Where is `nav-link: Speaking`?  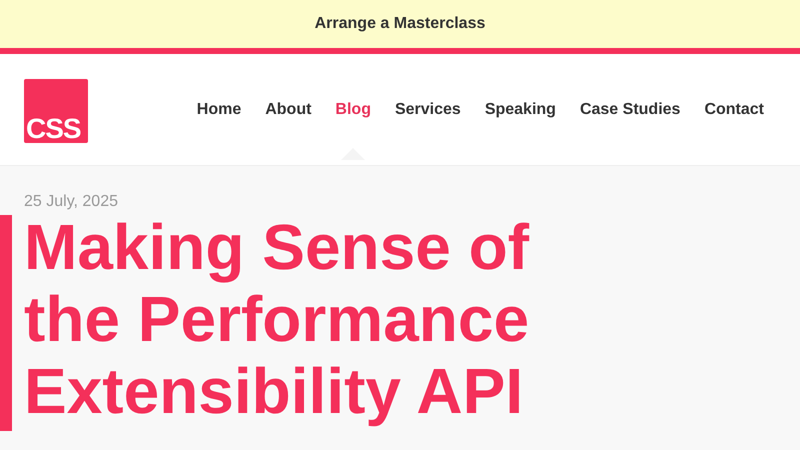 nav-link: Speaking is located at coordinates (520, 109).